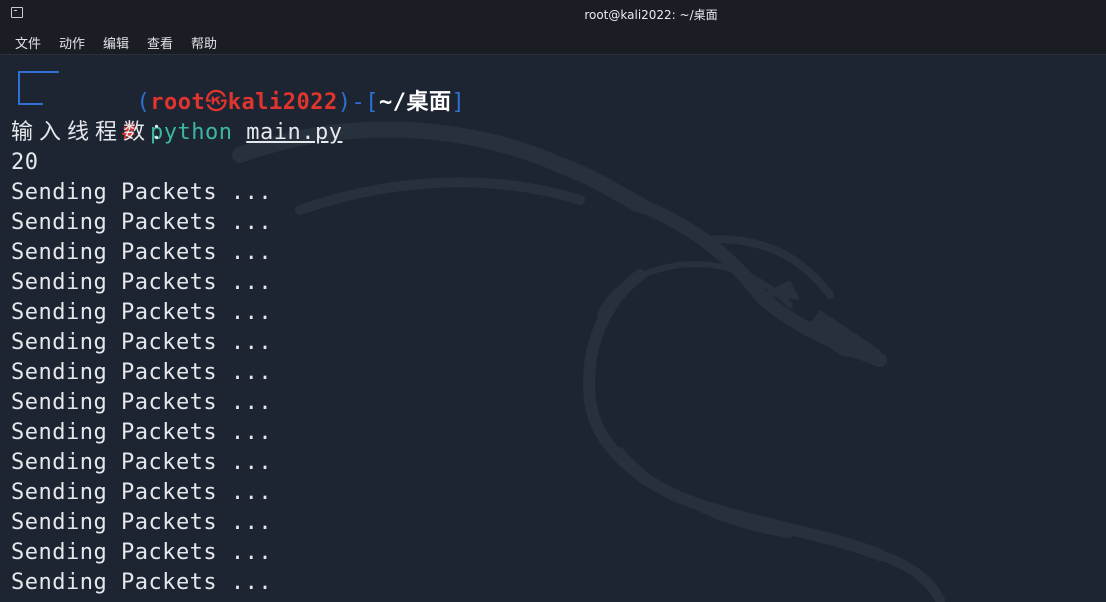 The width and height of the screenshot is (1106, 602). What do you see at coordinates (160, 42) in the screenshot?
I see `menu-view: 查看` at bounding box center [160, 42].